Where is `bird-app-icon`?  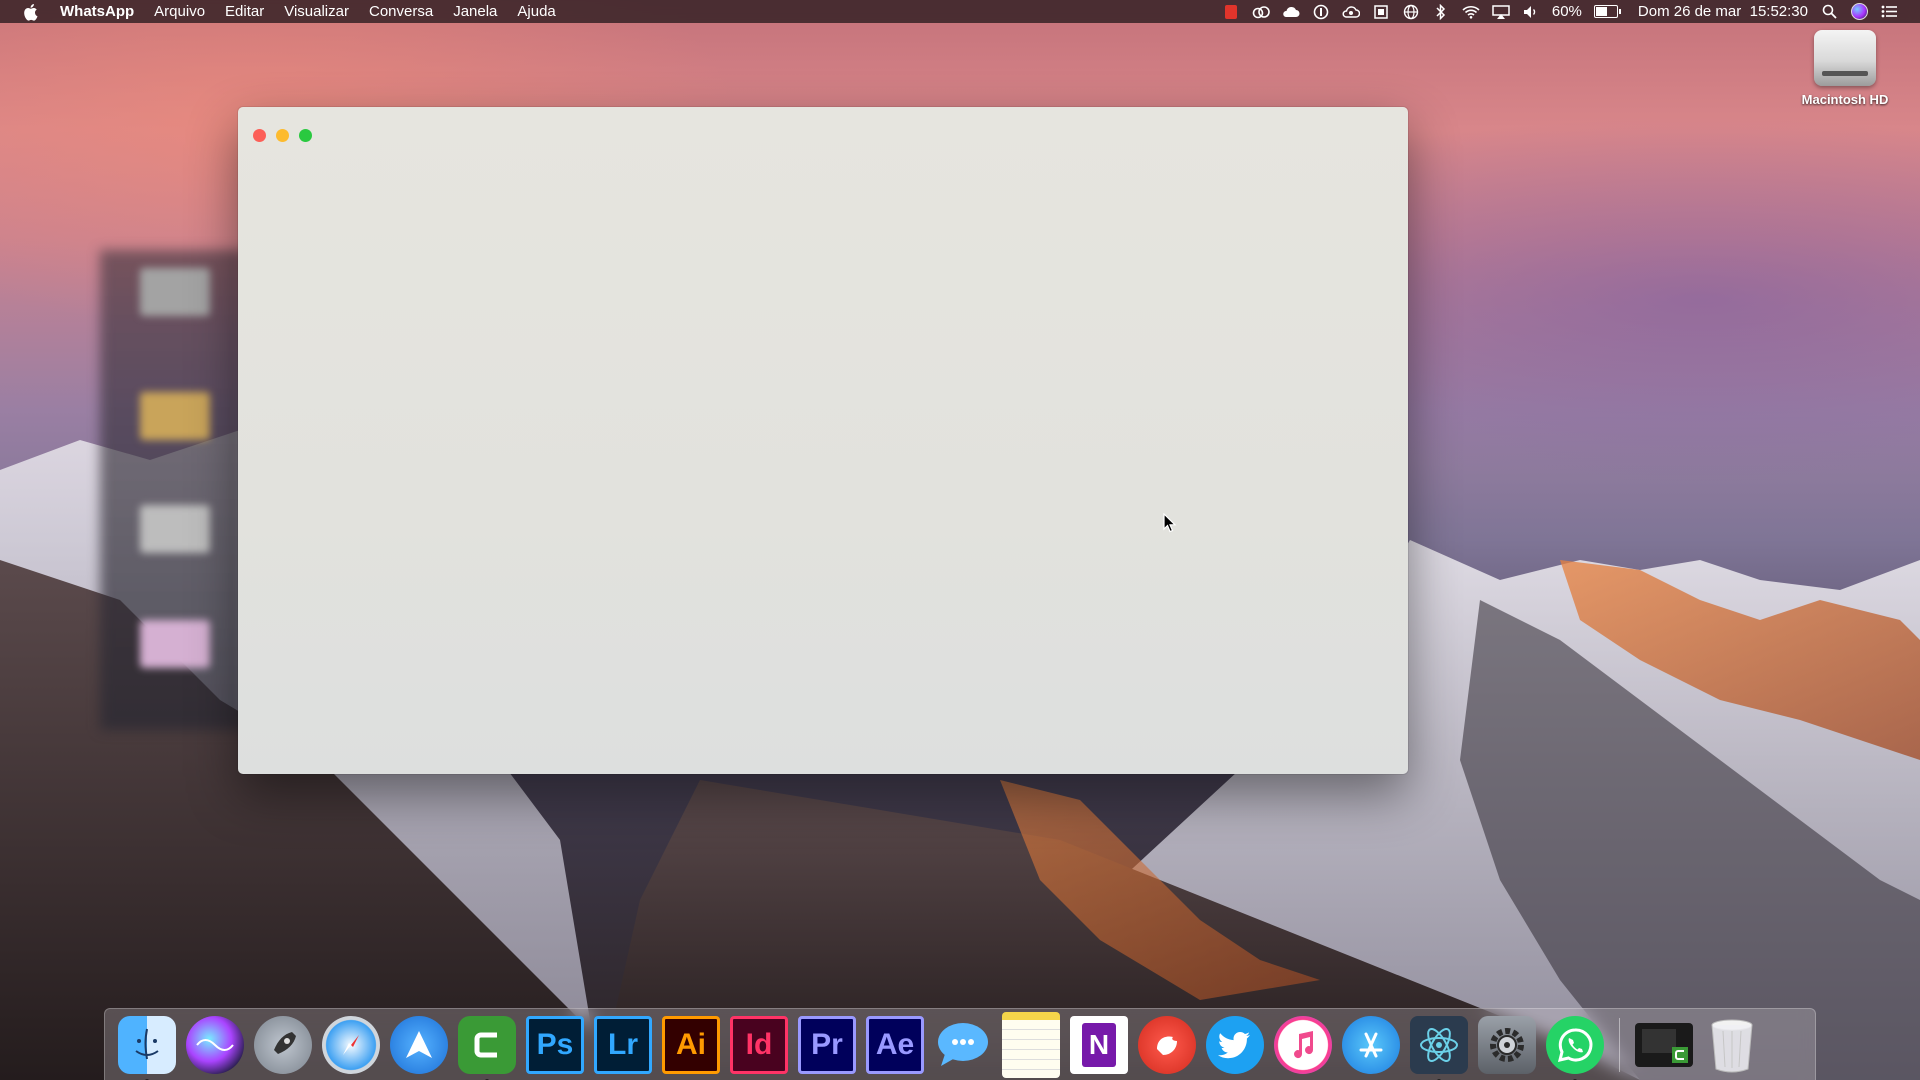 bird-app-icon is located at coordinates (1167, 1045).